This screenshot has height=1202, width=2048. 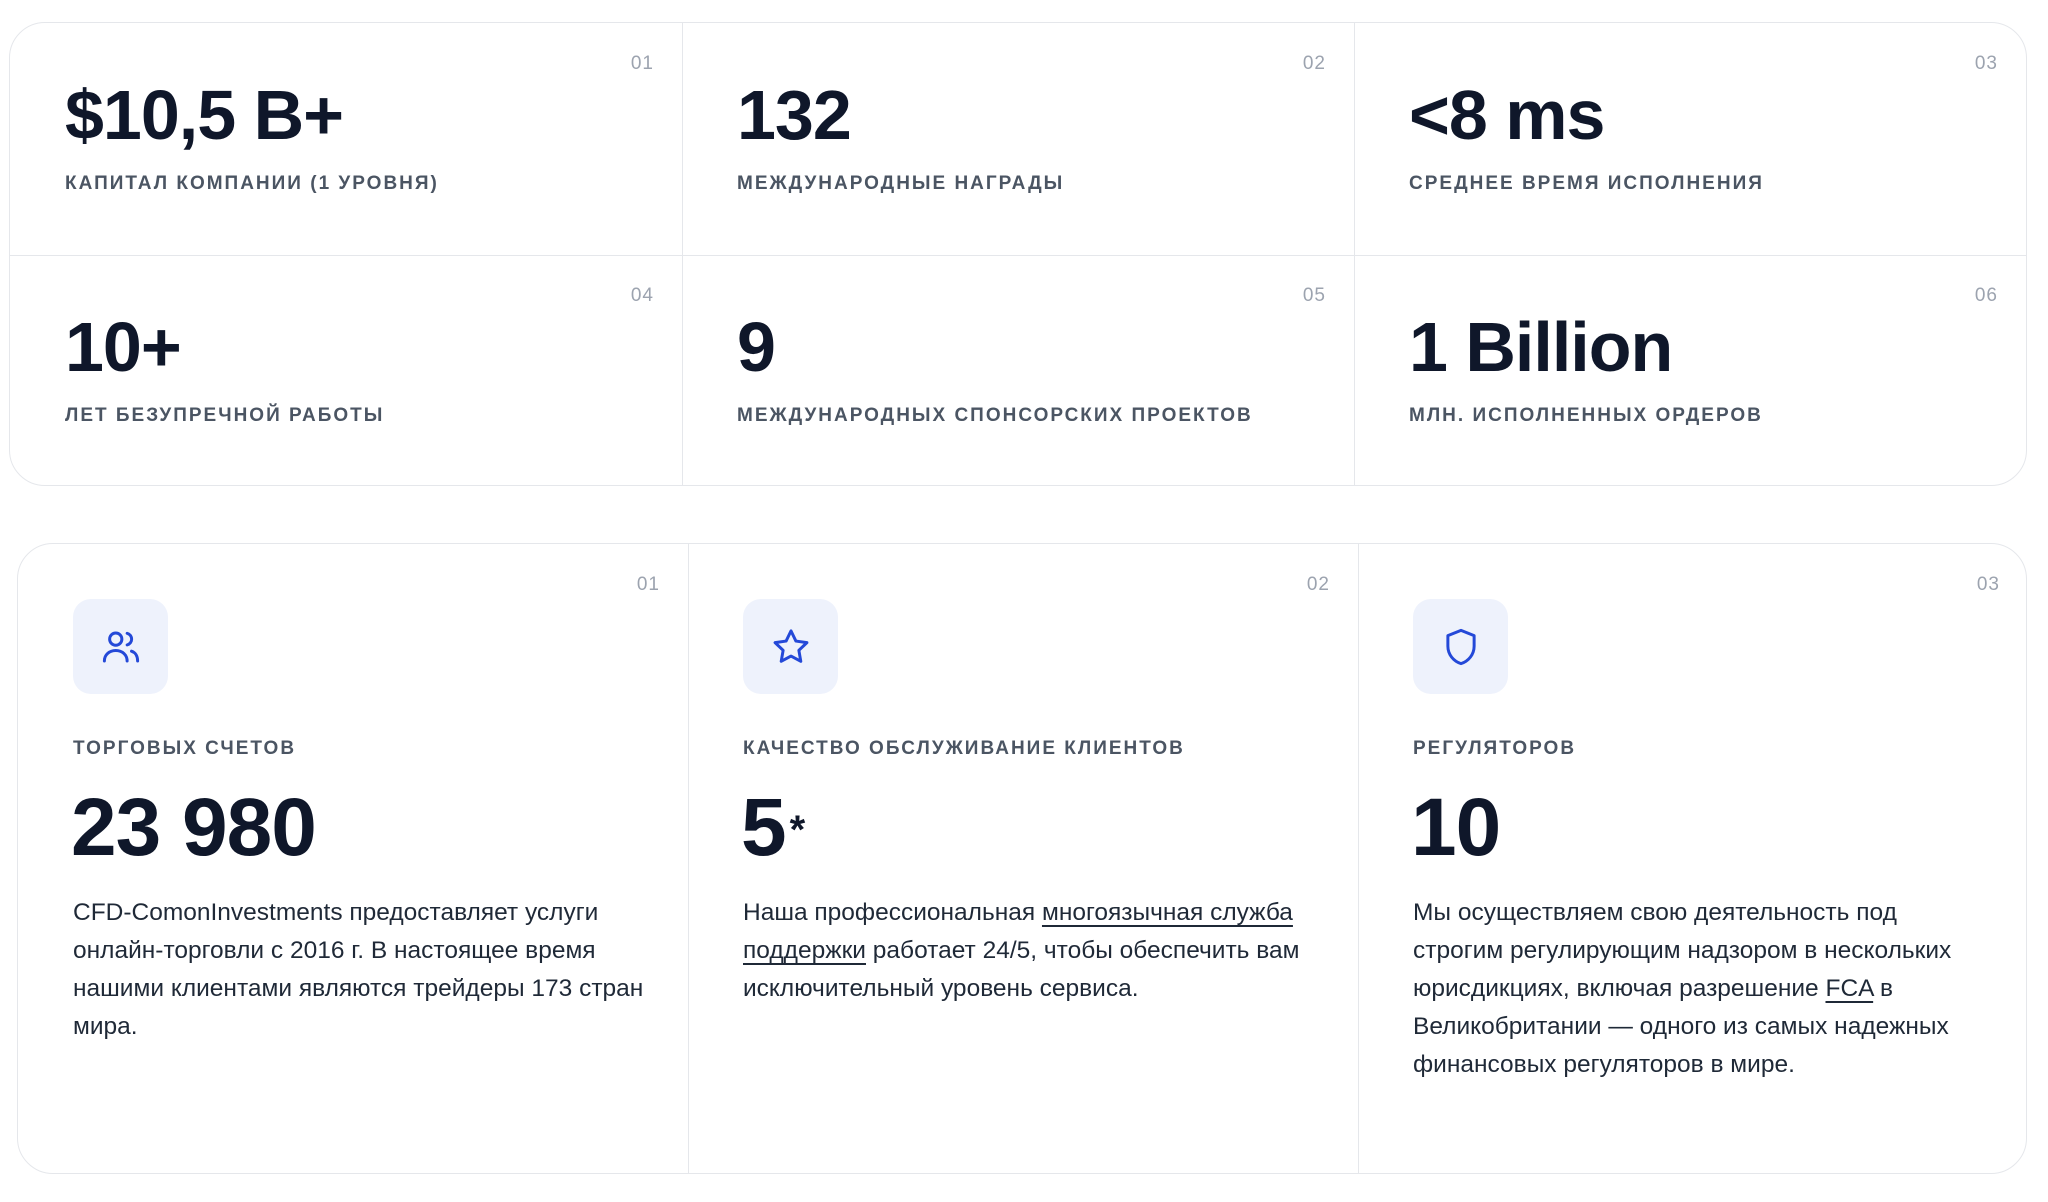 I want to click on feature-value: 5 *, so click(x=773, y=828).